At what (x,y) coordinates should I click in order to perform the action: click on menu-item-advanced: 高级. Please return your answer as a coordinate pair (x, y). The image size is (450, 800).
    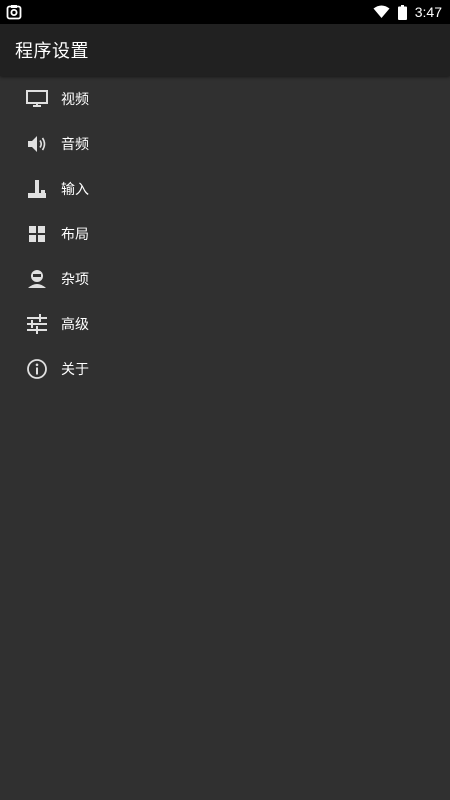
    Looking at the image, I should click on (225, 323).